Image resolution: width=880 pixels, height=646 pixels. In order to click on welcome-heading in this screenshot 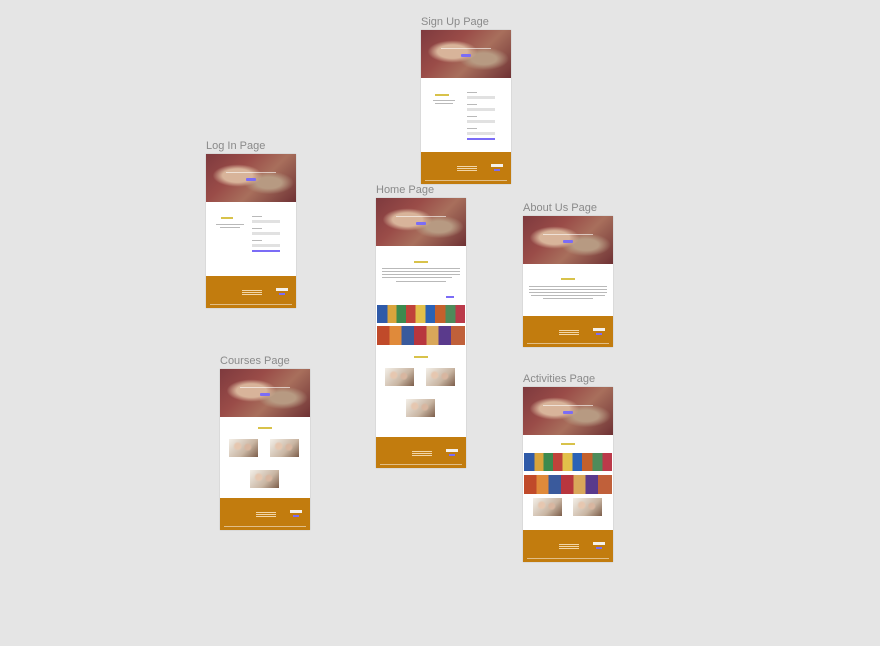, I will do `click(421, 262)`.